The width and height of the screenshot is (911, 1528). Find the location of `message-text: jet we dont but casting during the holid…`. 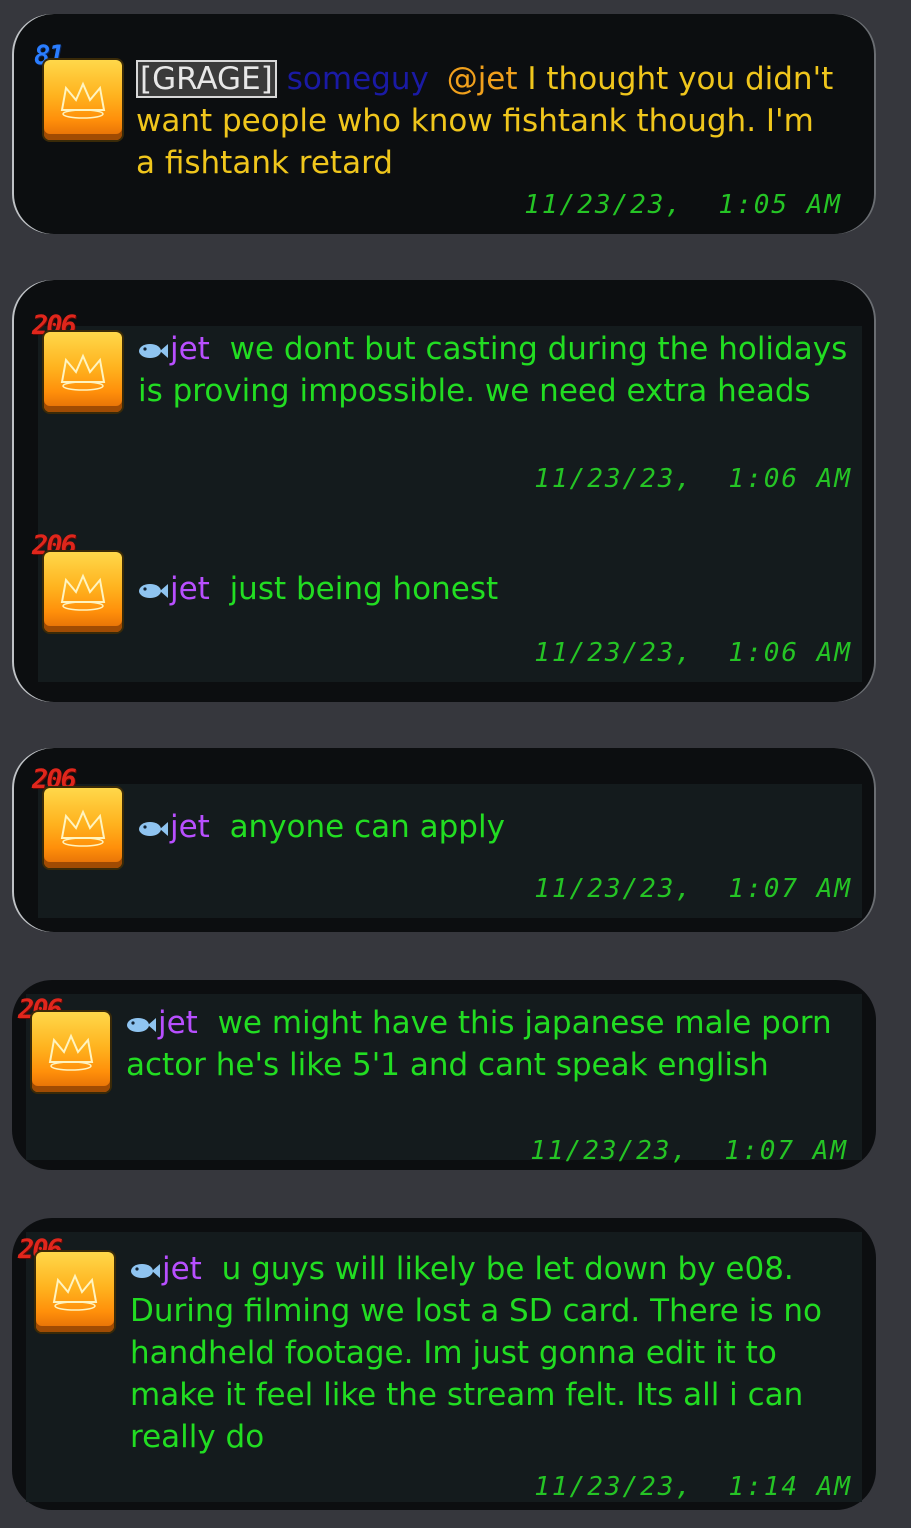

message-text: jet we dont but casting during the holid… is located at coordinates (493, 370).